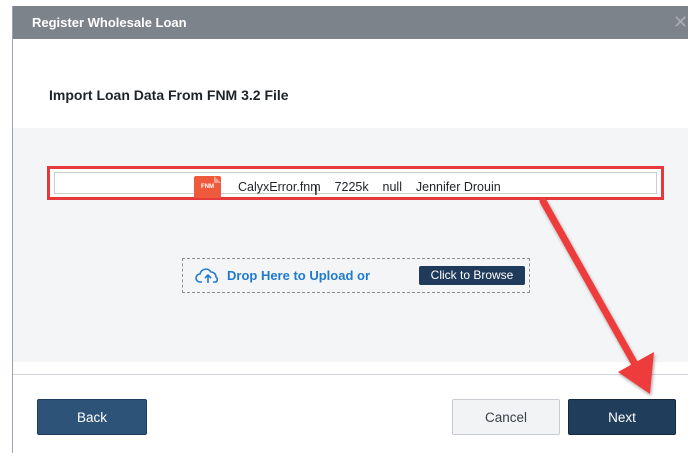 The width and height of the screenshot is (688, 453). Describe the element at coordinates (350, 22) in the screenshot. I see `dialog-titlebar: Register Wholesale Loan ✕` at that location.